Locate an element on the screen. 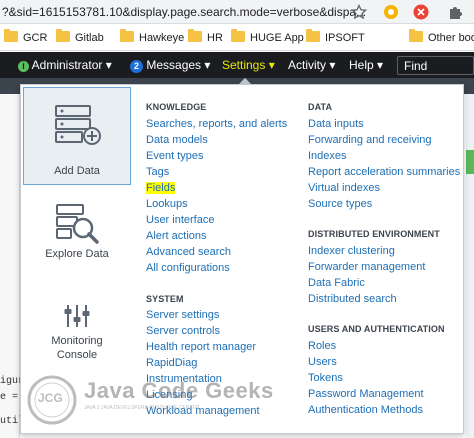 The width and height of the screenshot is (474, 438). watermark-tagline: JAVA 2 JAVA DEVELOPERS RESOURCE CENTER is located at coordinates (142, 408).